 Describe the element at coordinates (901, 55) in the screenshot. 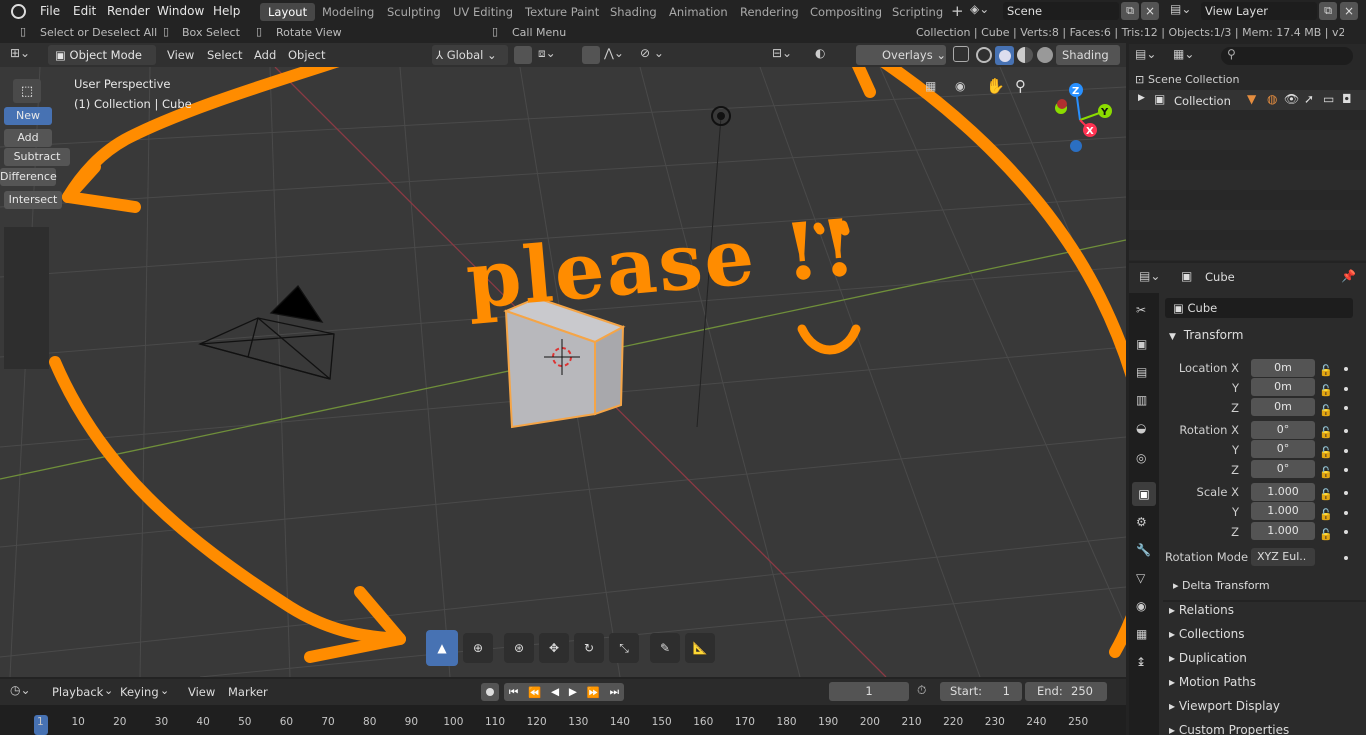

I see `overlays-dropdown: Overlays ⌄` at that location.